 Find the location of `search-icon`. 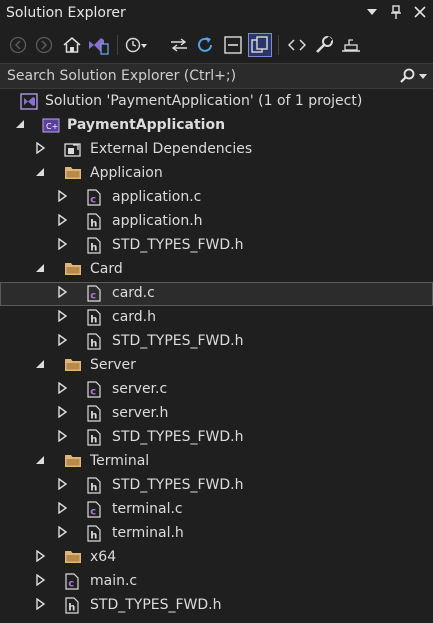

search-icon is located at coordinates (407, 78).